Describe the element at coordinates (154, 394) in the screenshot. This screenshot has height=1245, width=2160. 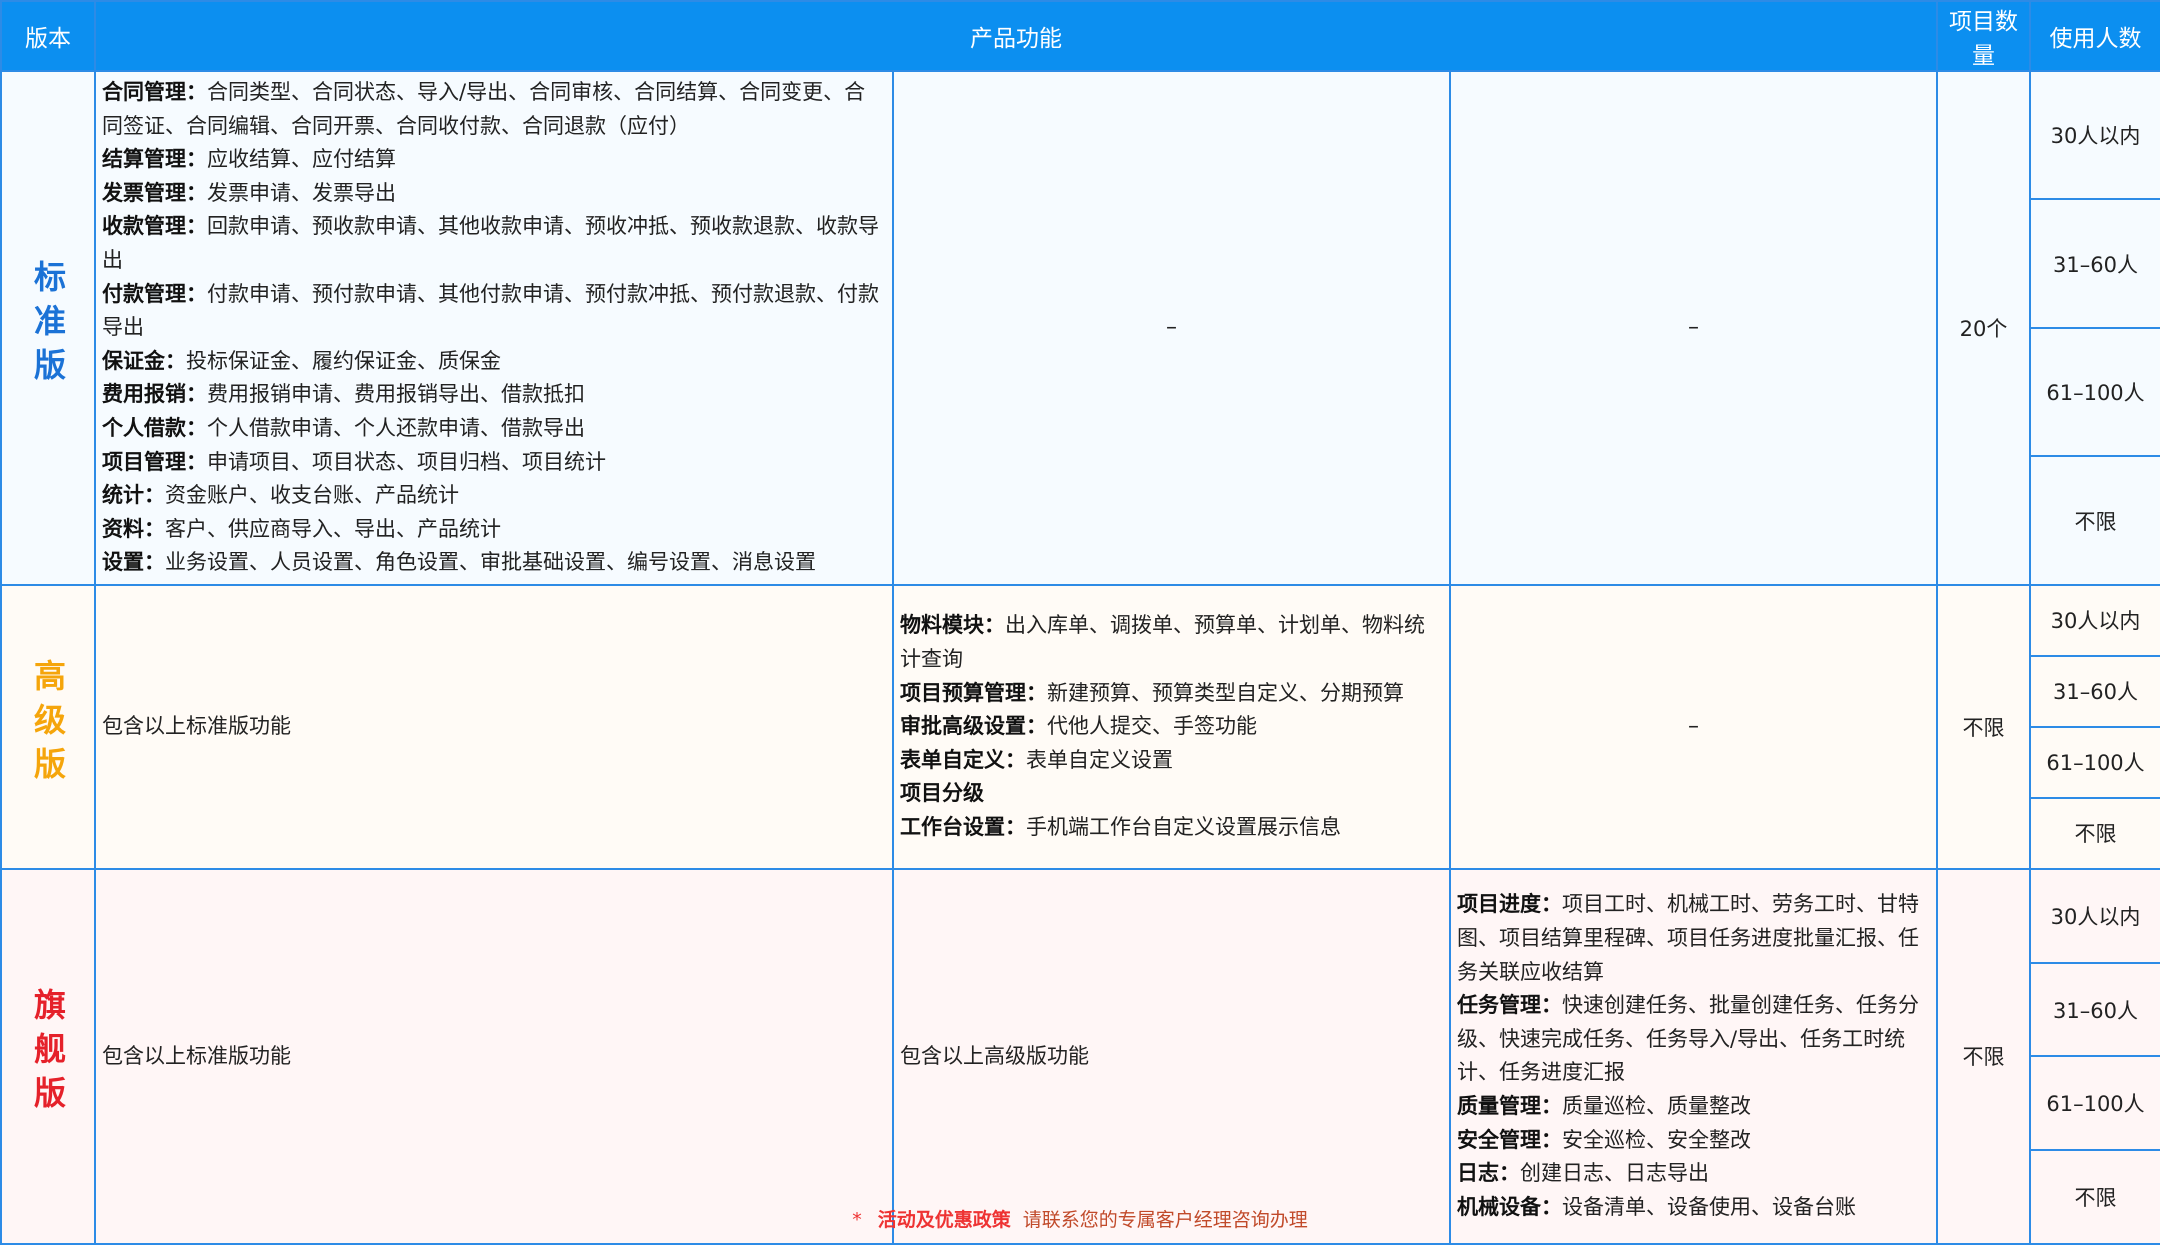
I see `feature-key: 费用报销：` at that location.